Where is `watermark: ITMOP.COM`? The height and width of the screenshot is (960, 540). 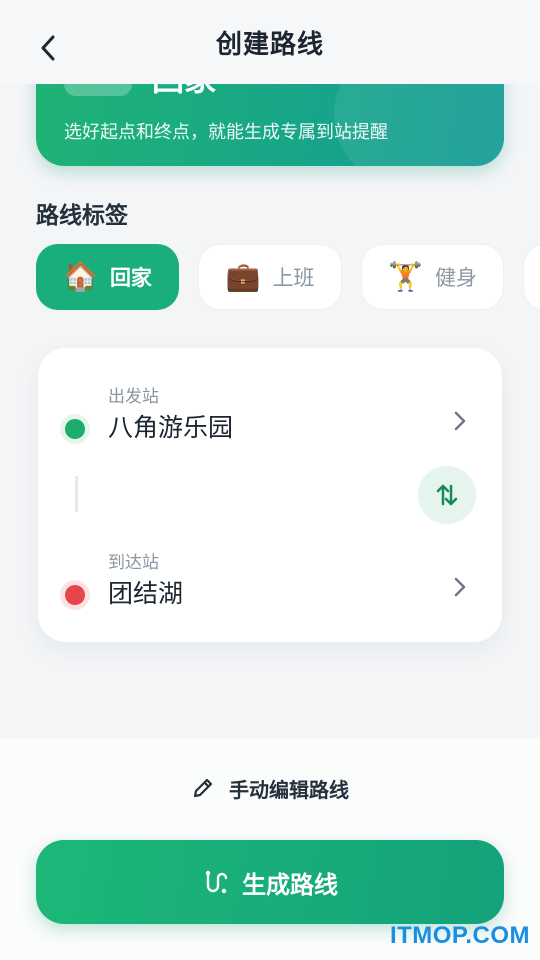 watermark: ITMOP.COM is located at coordinates (459, 935).